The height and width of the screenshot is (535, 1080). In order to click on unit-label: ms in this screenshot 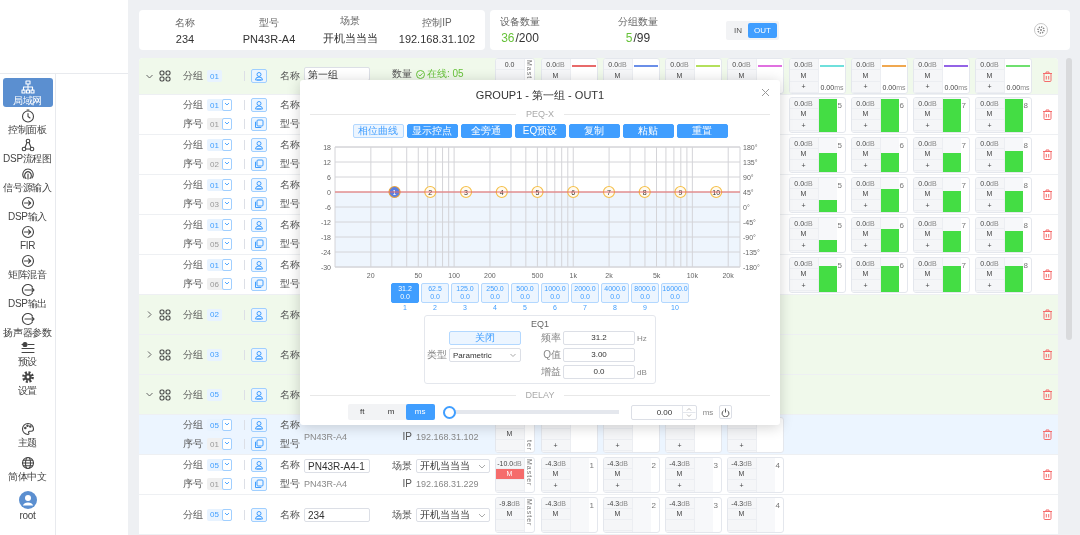, I will do `click(708, 412)`.